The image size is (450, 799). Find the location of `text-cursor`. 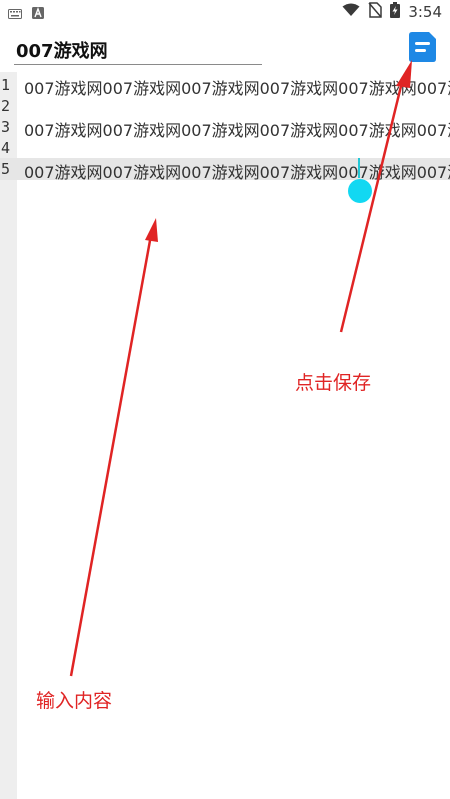

text-cursor is located at coordinates (359, 168).